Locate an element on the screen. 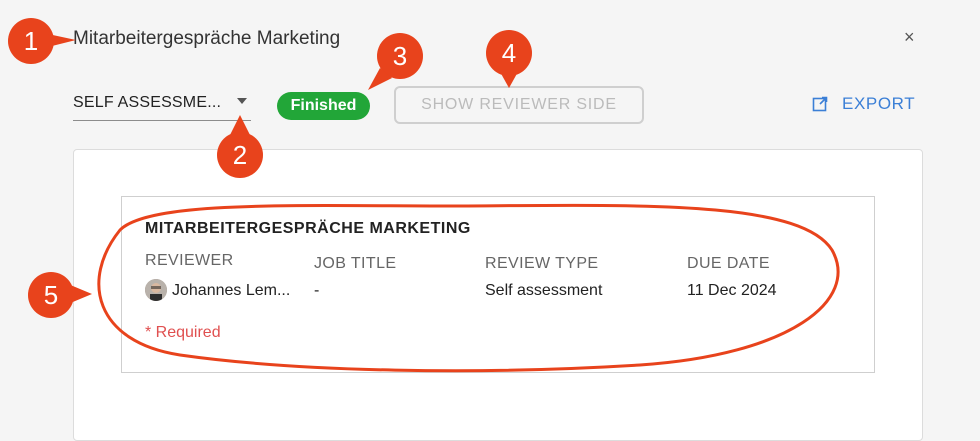 This screenshot has width=980, height=441. callout-2-pointer is located at coordinates (240, 125).